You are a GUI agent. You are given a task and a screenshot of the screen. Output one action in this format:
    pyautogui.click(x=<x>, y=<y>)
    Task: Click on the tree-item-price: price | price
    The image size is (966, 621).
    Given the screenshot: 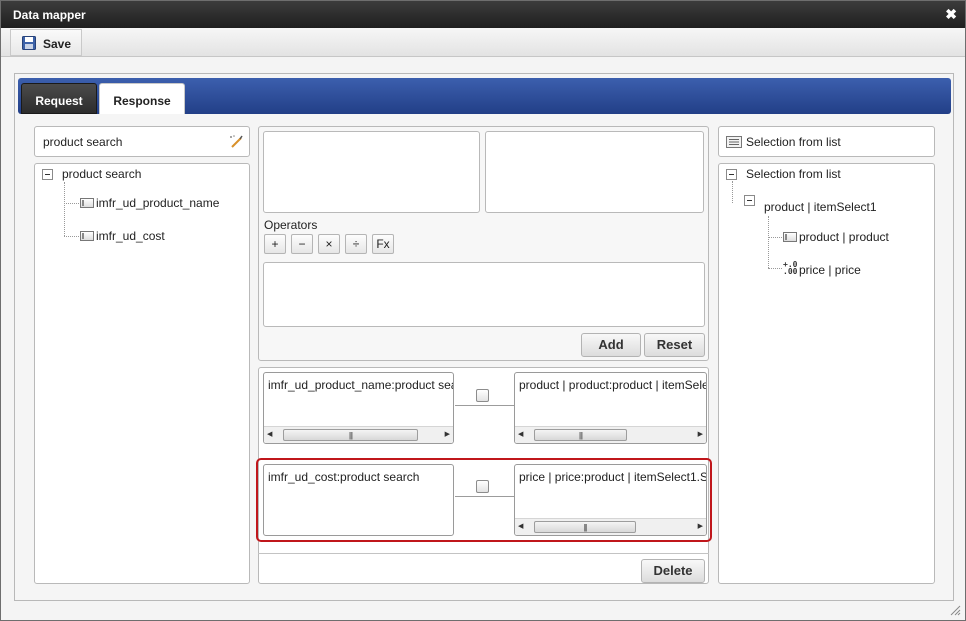 What is the action you would take?
    pyautogui.click(x=830, y=270)
    